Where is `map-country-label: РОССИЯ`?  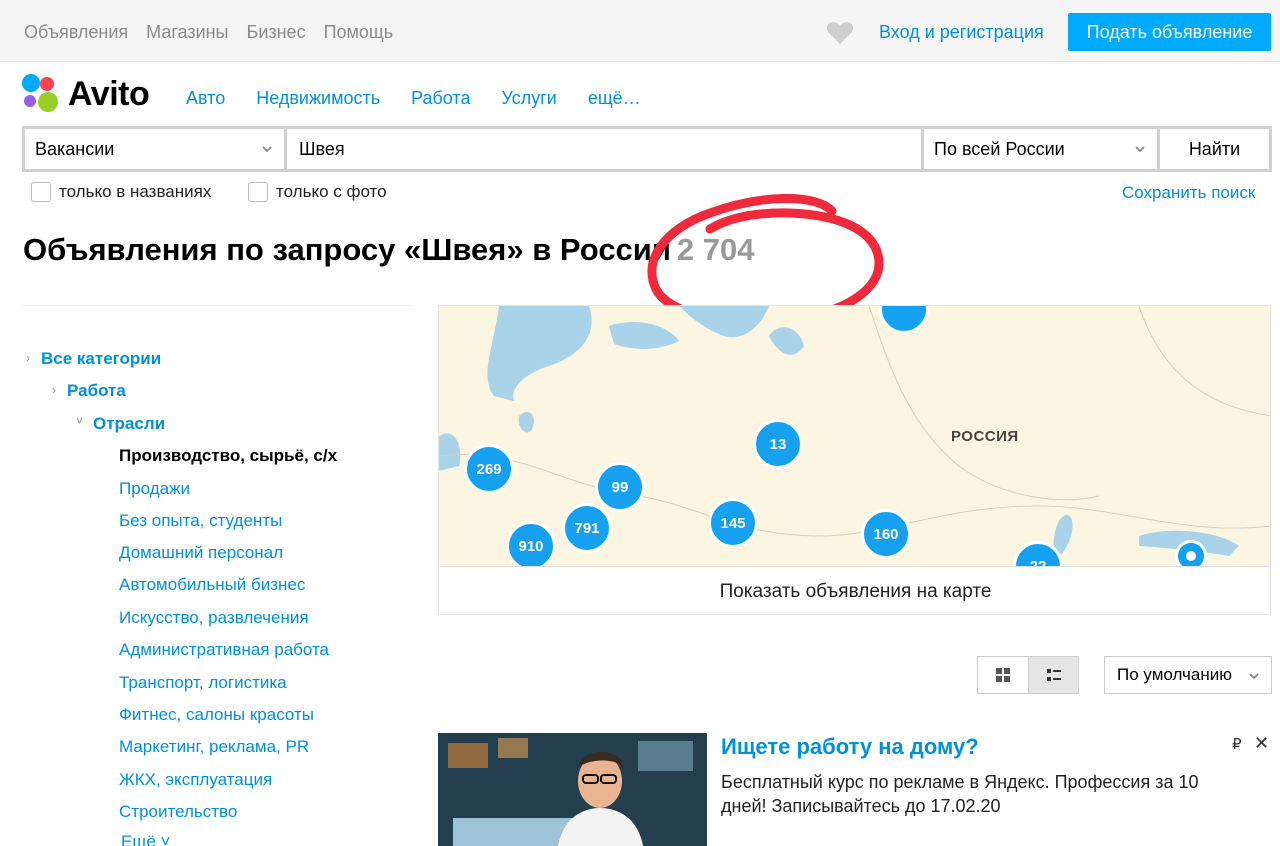 map-country-label: РОССИЯ is located at coordinates (985, 436).